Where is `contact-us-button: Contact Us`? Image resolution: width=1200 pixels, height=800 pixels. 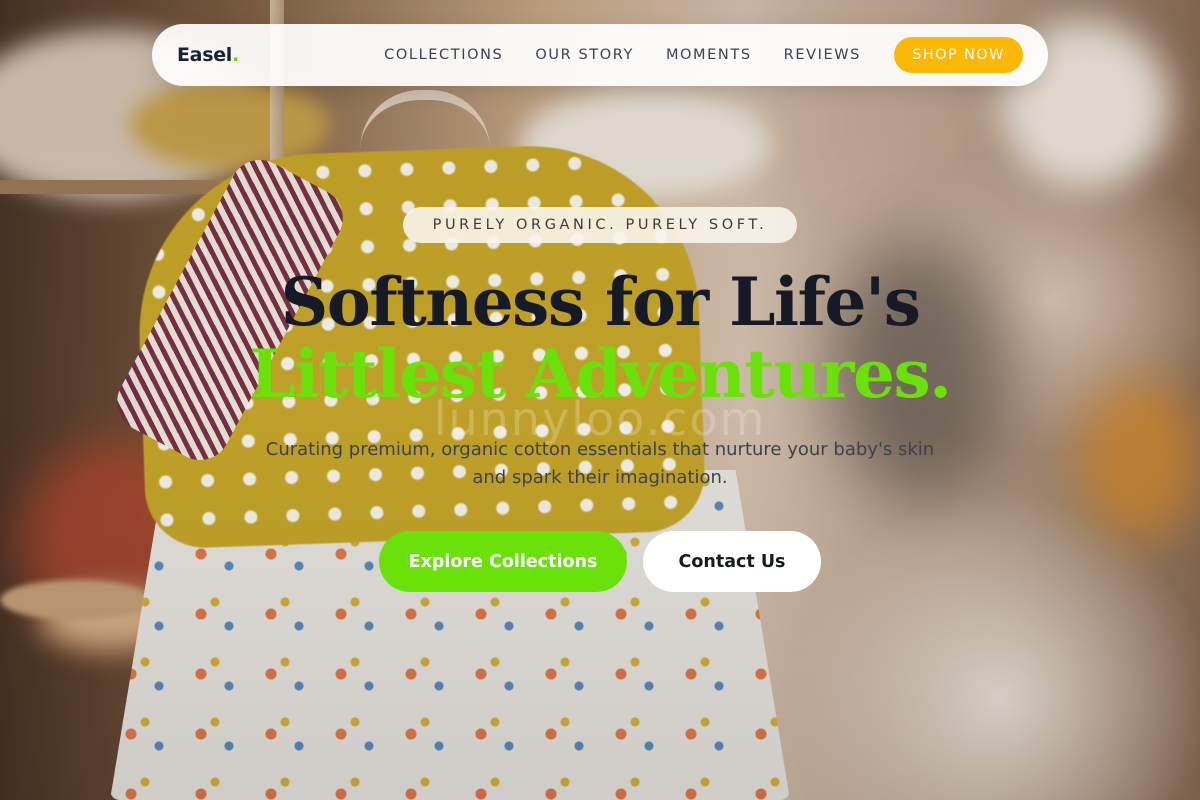 contact-us-button: Contact Us is located at coordinates (732, 561).